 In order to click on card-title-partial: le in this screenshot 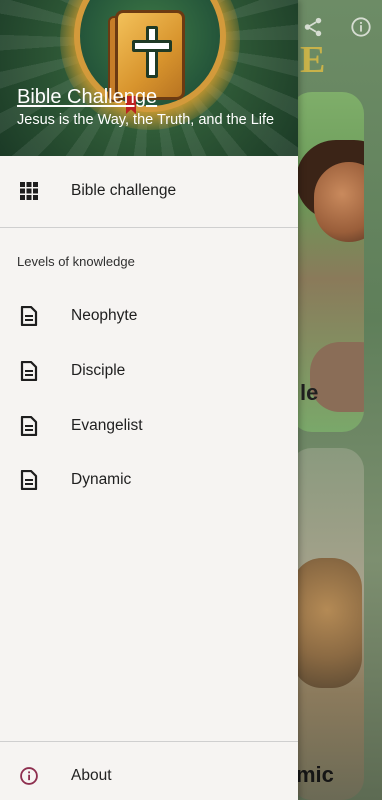, I will do `click(309, 392)`.